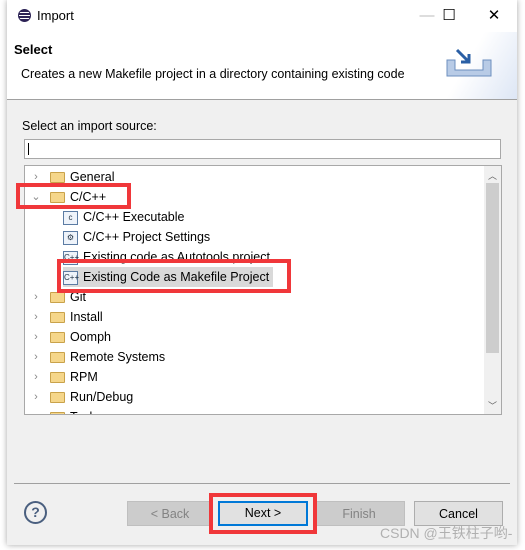  I want to click on maximize-button: ☐, so click(449, 16).